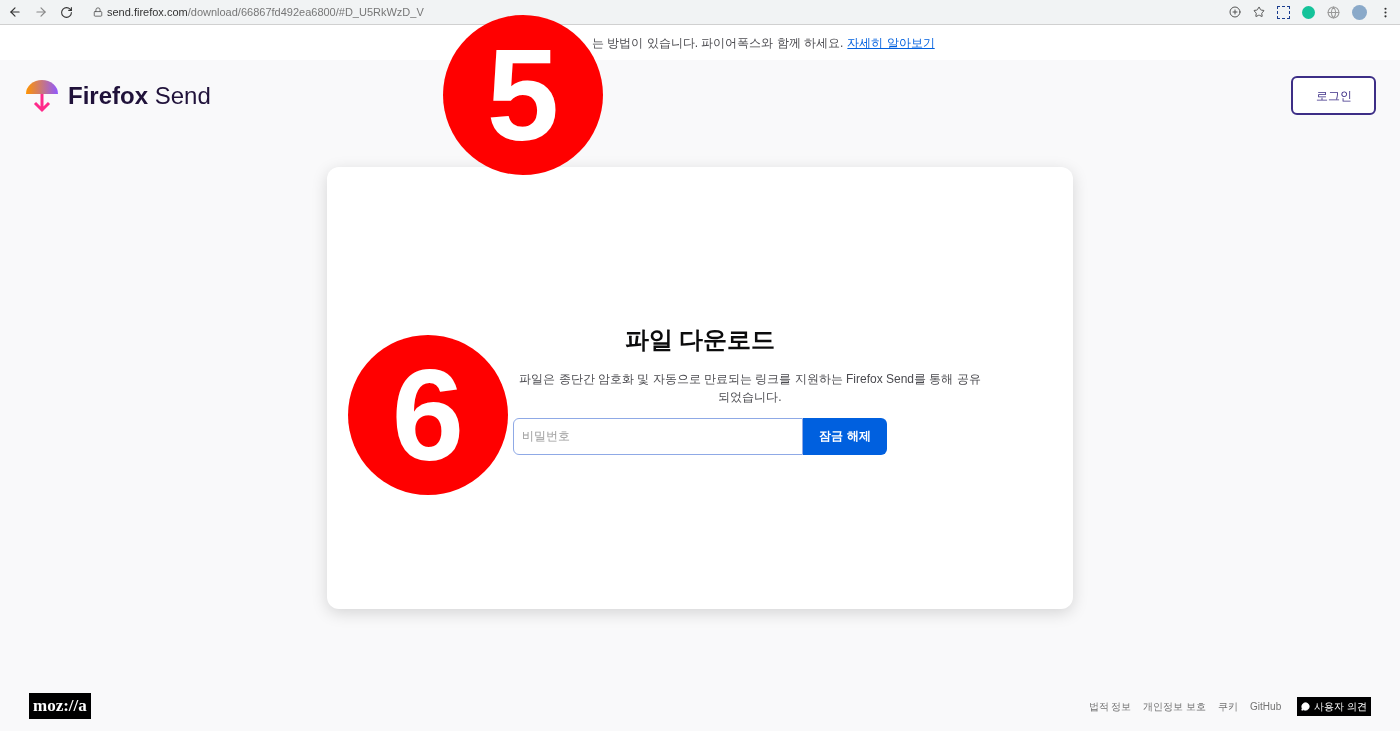 The height and width of the screenshot is (731, 1400). What do you see at coordinates (1334, 706) in the screenshot?
I see `feedback-button: 사용자 의견` at bounding box center [1334, 706].